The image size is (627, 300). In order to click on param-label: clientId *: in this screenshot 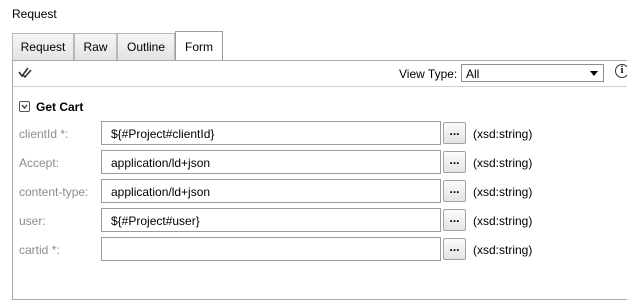, I will do `click(44, 134)`.